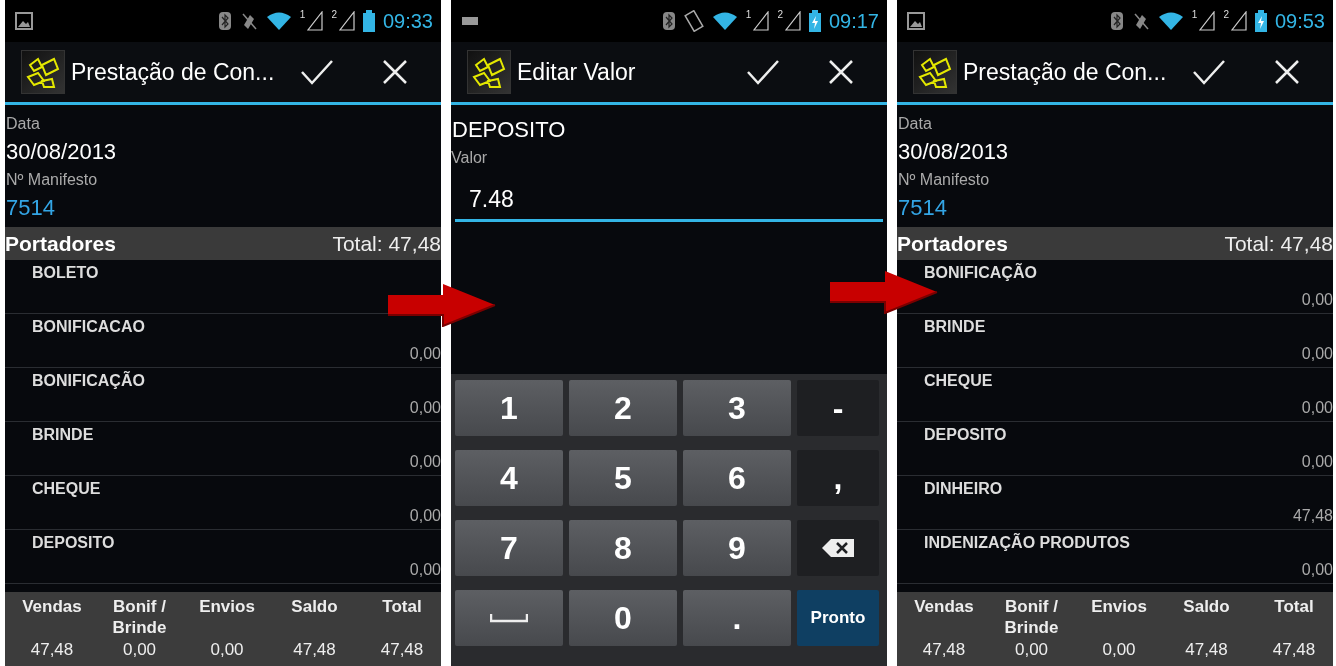 This screenshot has height=666, width=1336. Describe the element at coordinates (509, 408) in the screenshot. I see `keypad-key: 1` at that location.